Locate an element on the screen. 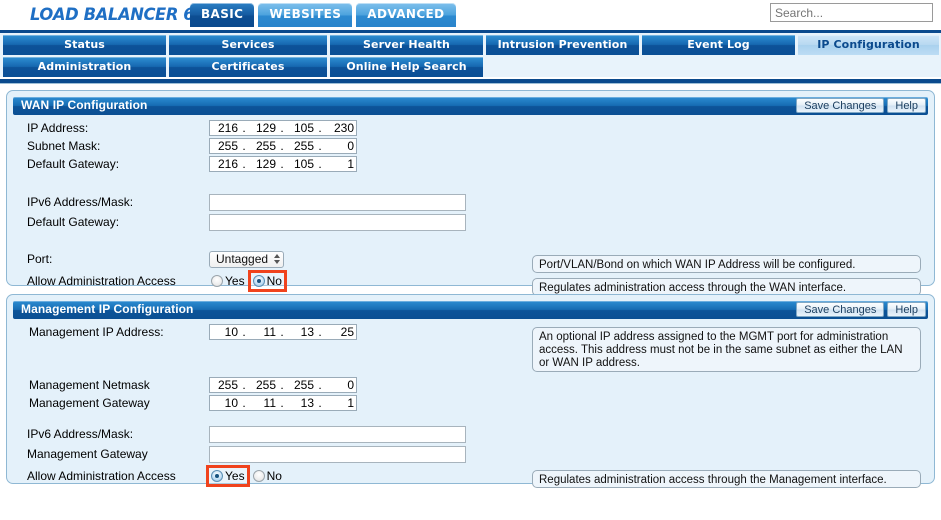  nav-item-intrusion-prevention: Intrusion Prevention is located at coordinates (562, 45).